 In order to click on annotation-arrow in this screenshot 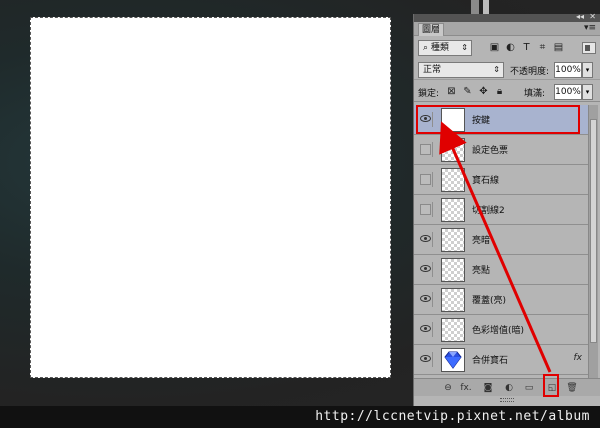, I will do `click(495, 247)`.